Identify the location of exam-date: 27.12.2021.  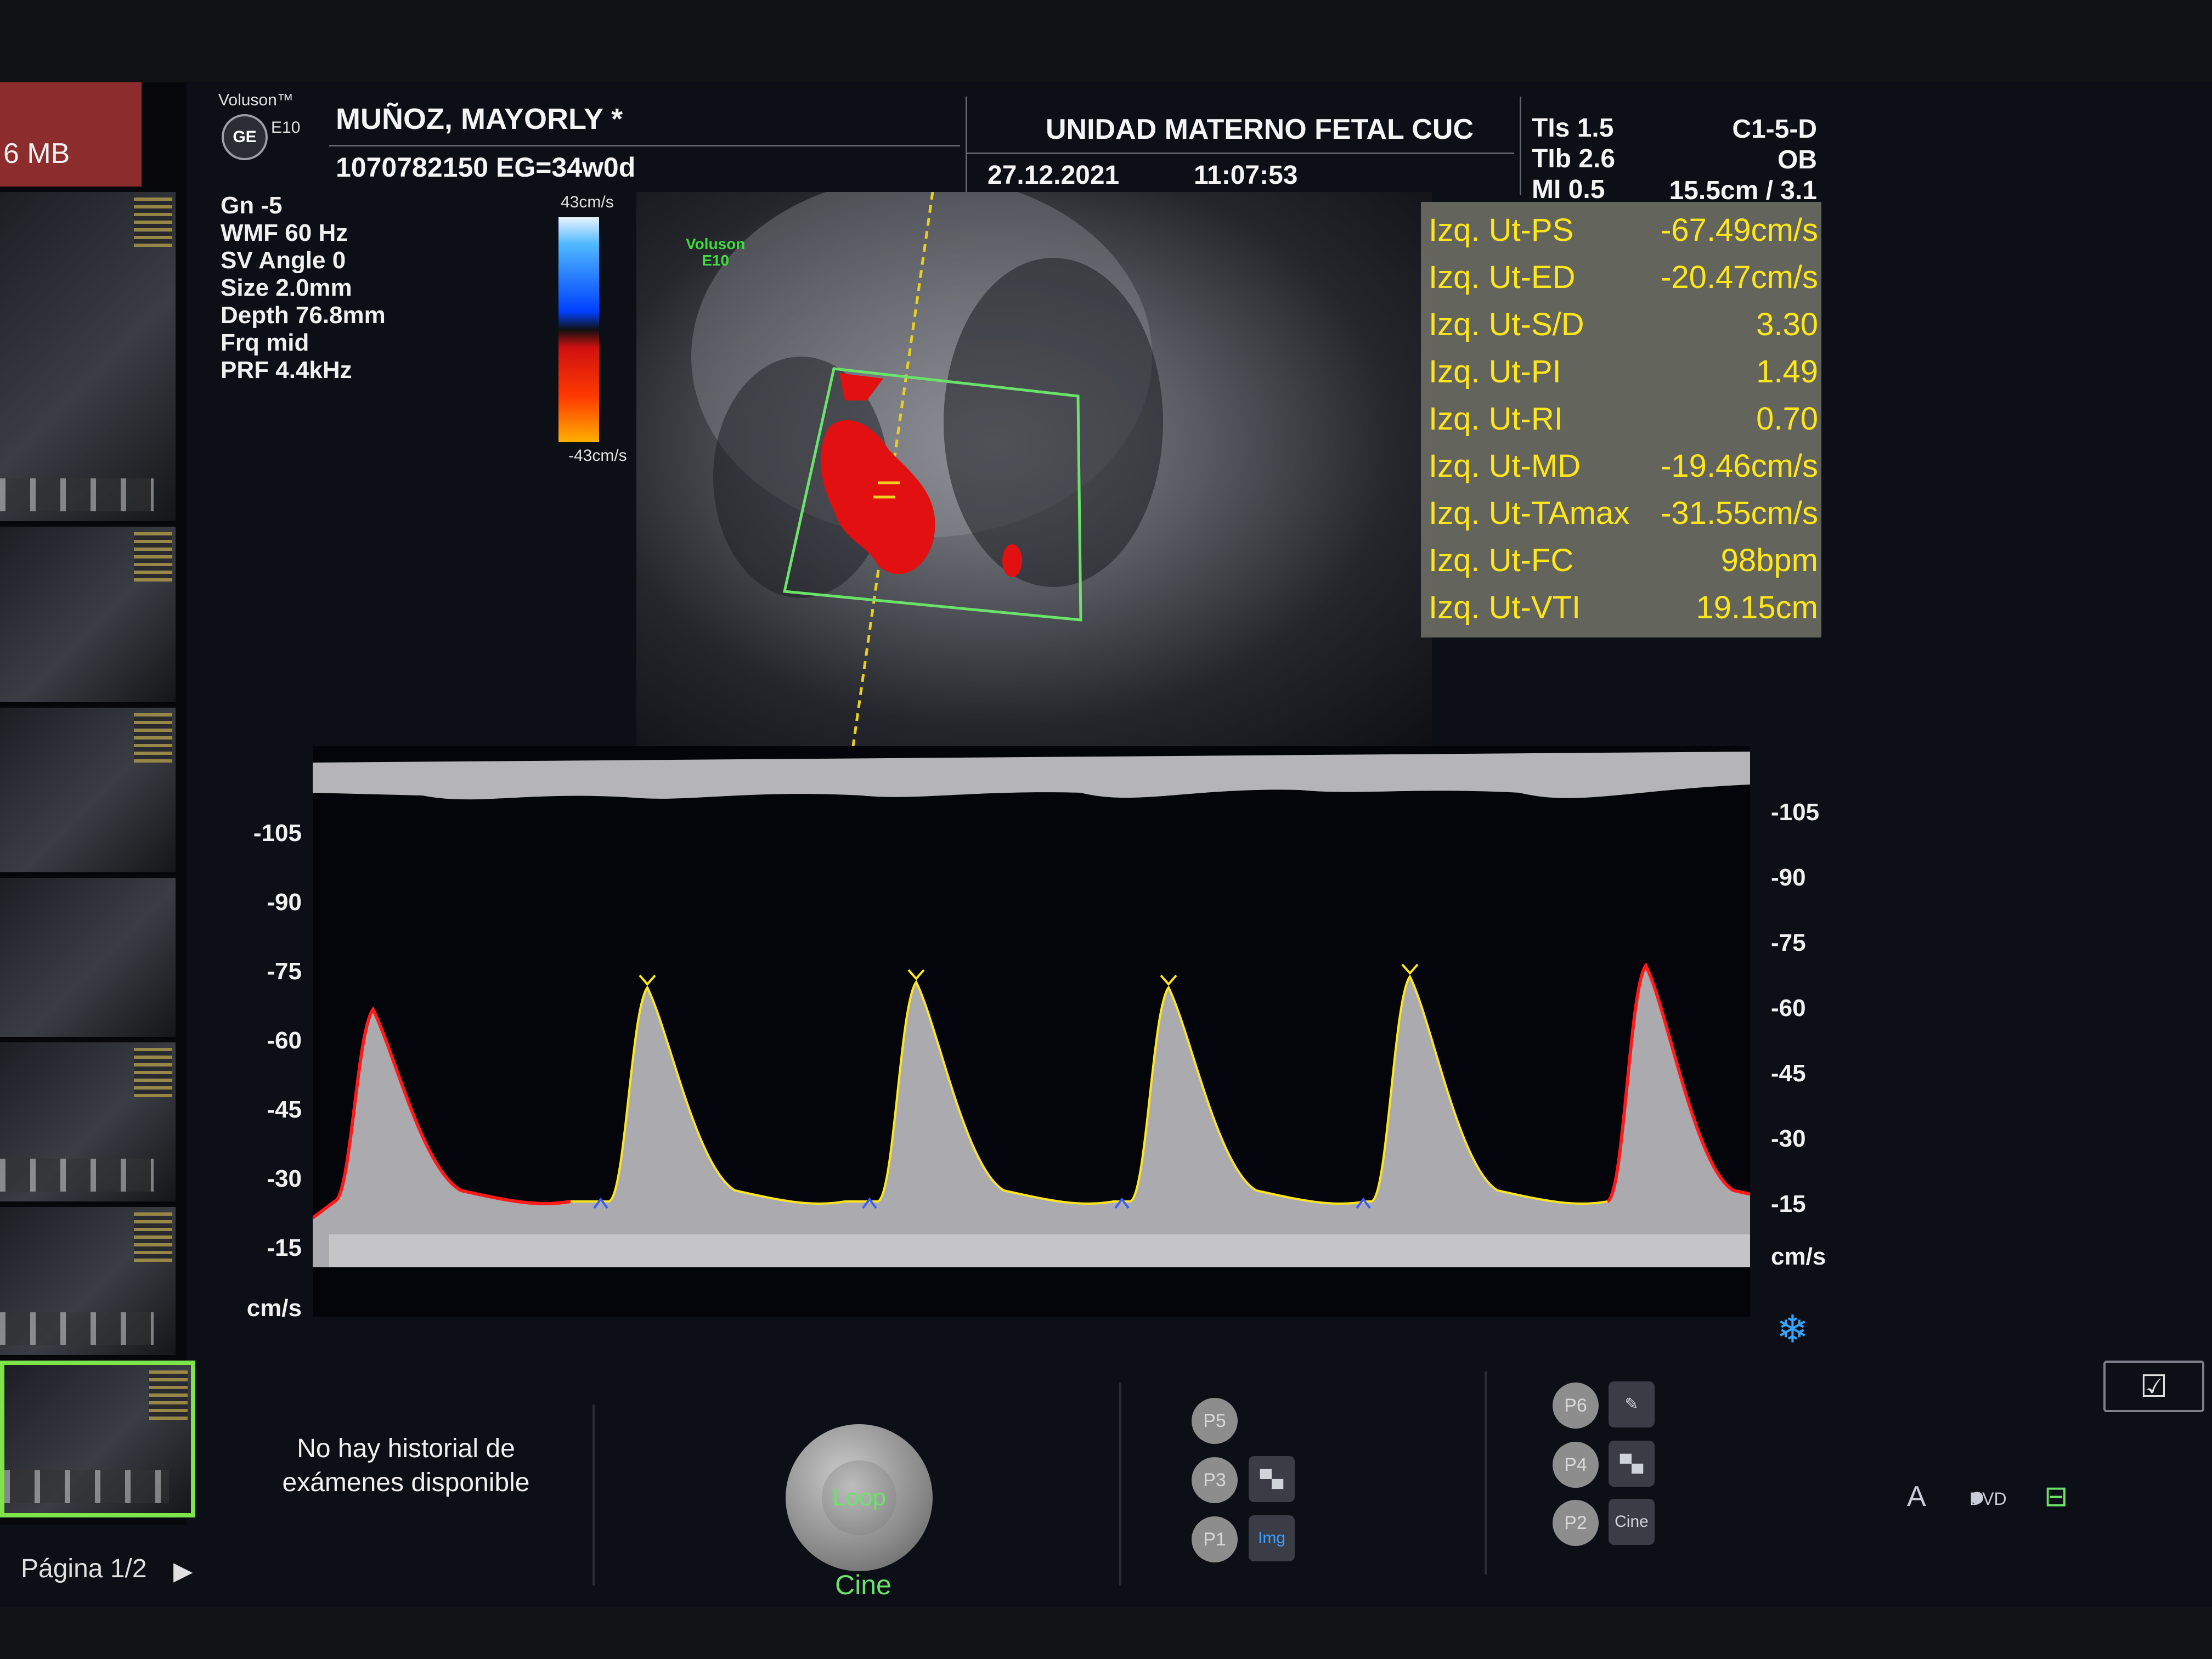
(1054, 176).